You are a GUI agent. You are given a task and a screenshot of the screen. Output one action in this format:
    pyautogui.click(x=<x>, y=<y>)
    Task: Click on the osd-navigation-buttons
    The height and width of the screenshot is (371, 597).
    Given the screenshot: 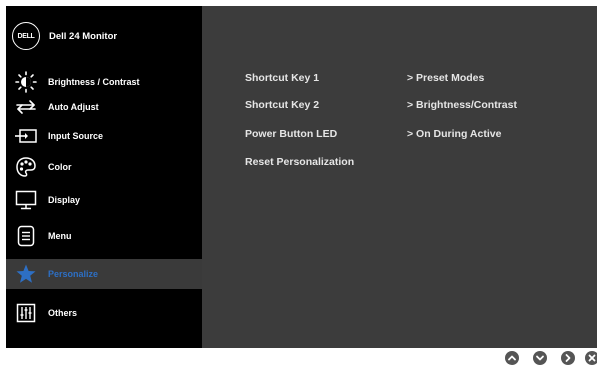 What is the action you would take?
    pyautogui.click(x=551, y=359)
    